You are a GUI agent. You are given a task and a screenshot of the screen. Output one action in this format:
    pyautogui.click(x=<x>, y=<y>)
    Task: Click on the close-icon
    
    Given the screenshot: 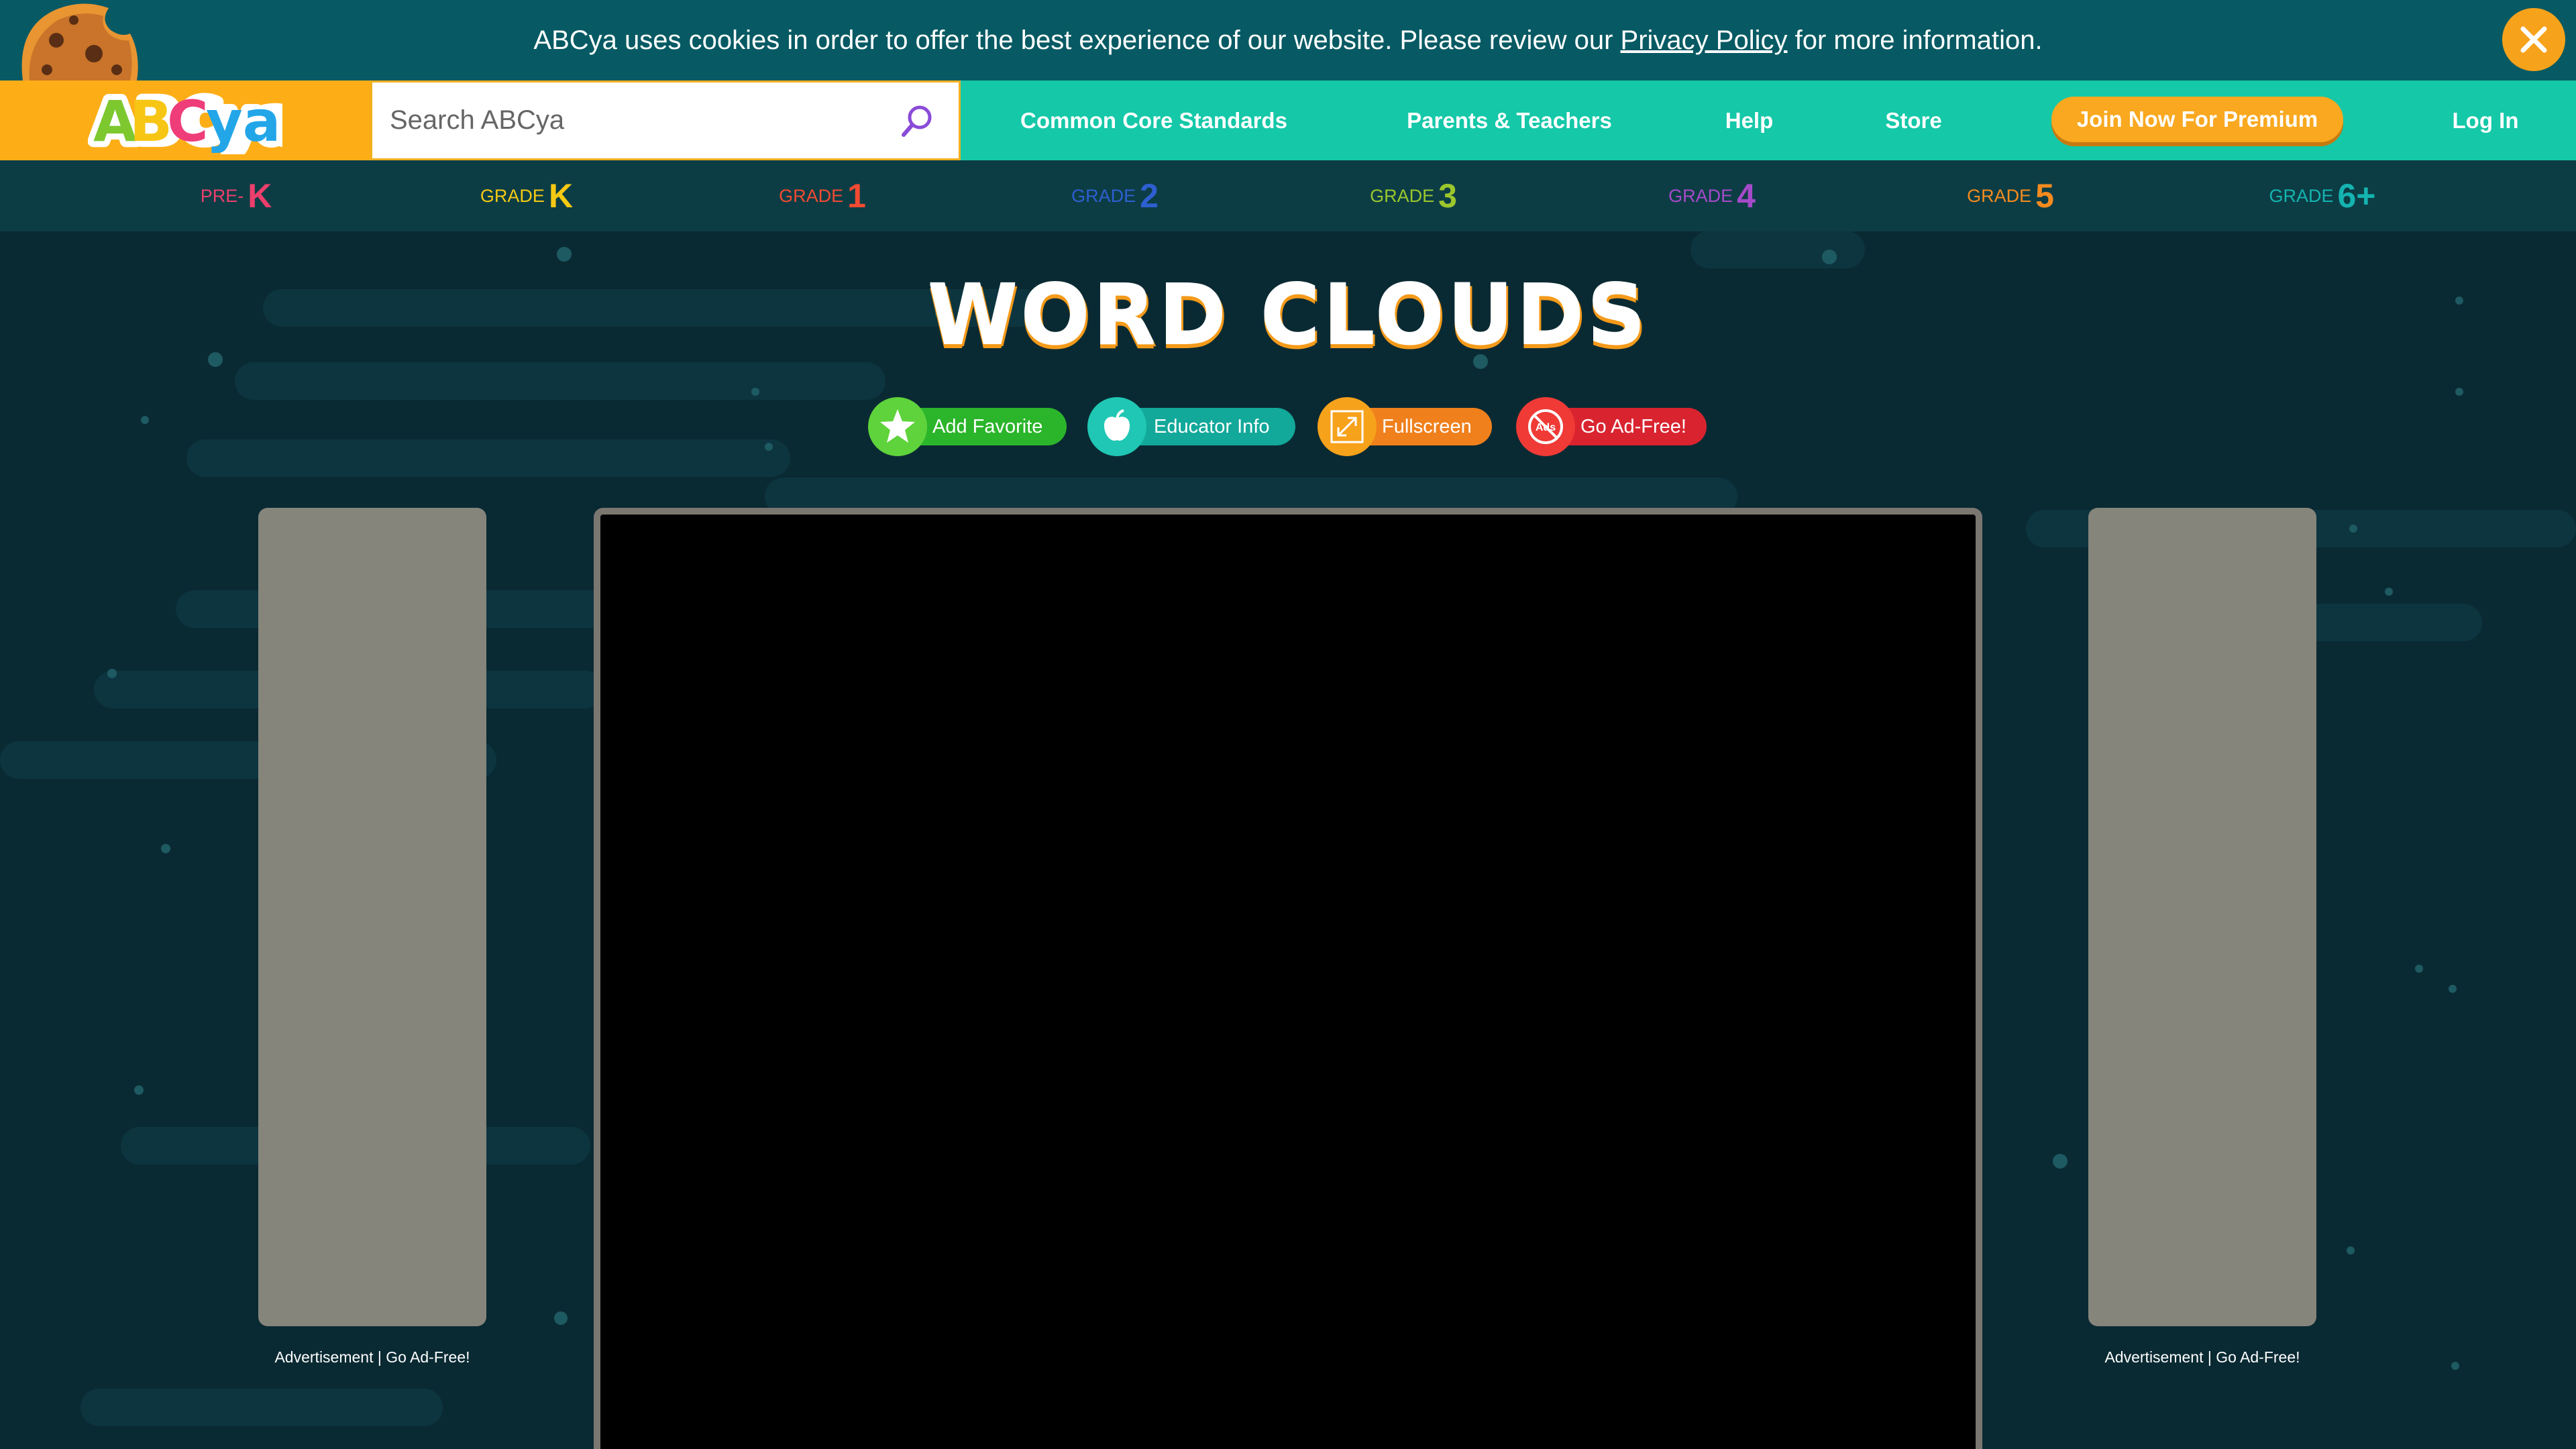 What is the action you would take?
    pyautogui.click(x=2533, y=39)
    